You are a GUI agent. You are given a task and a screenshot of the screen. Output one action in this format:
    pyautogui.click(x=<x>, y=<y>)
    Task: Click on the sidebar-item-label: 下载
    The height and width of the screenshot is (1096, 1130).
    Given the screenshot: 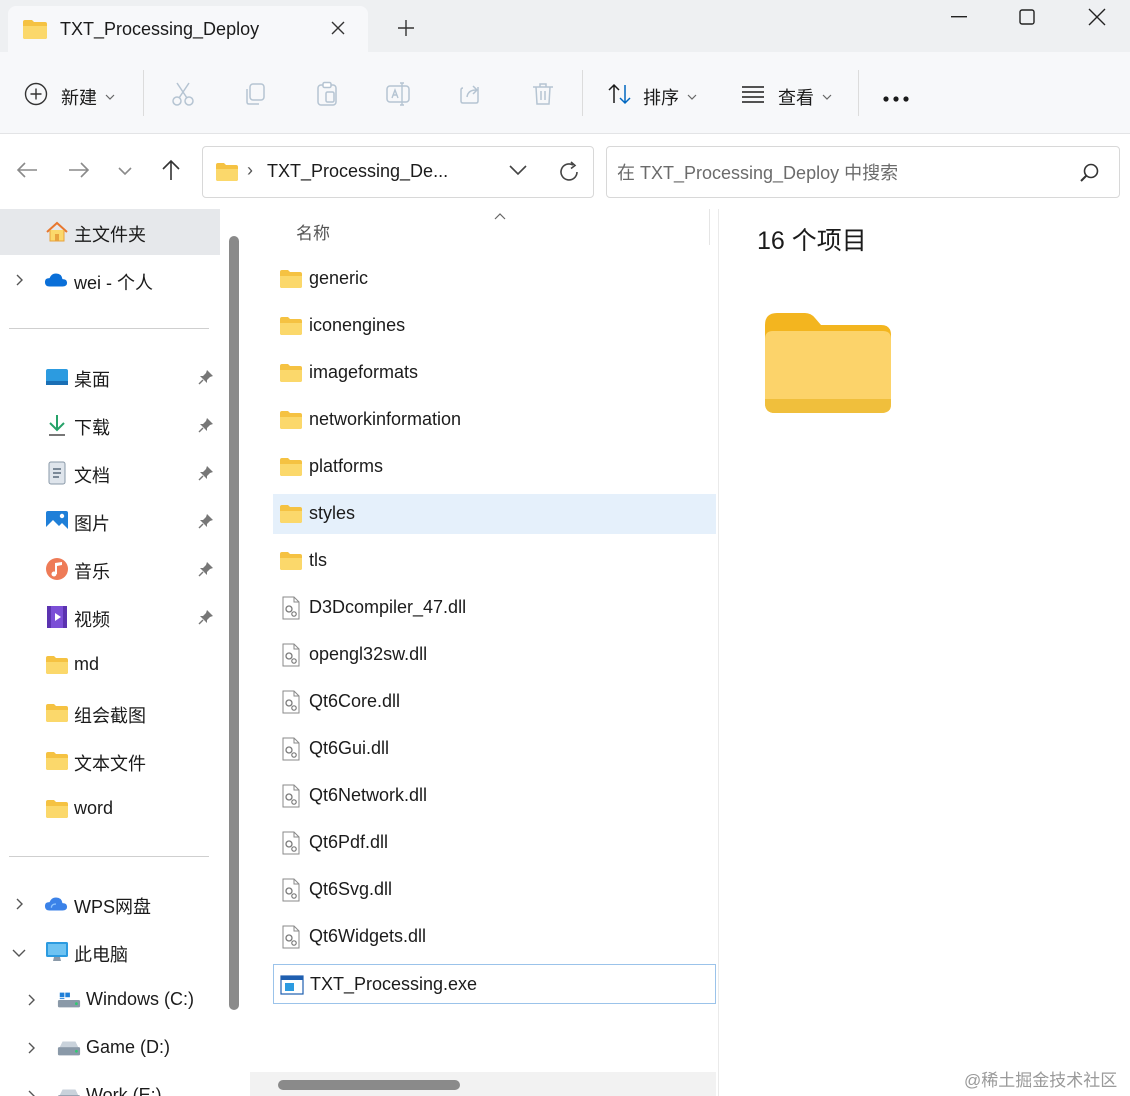 What is the action you would take?
    pyautogui.click(x=92, y=428)
    